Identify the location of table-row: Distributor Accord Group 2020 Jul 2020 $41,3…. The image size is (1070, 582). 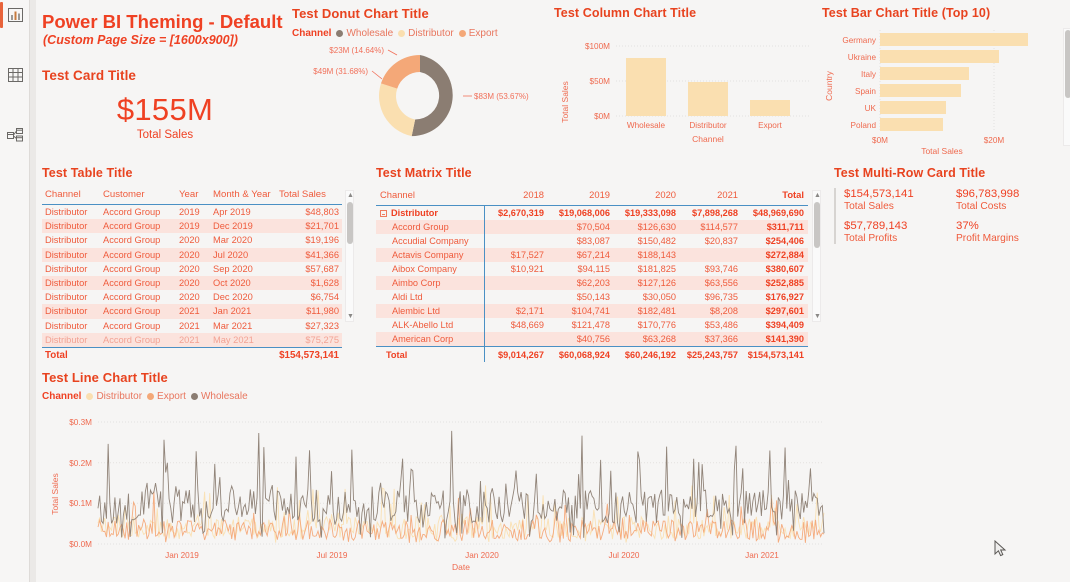
(192, 254).